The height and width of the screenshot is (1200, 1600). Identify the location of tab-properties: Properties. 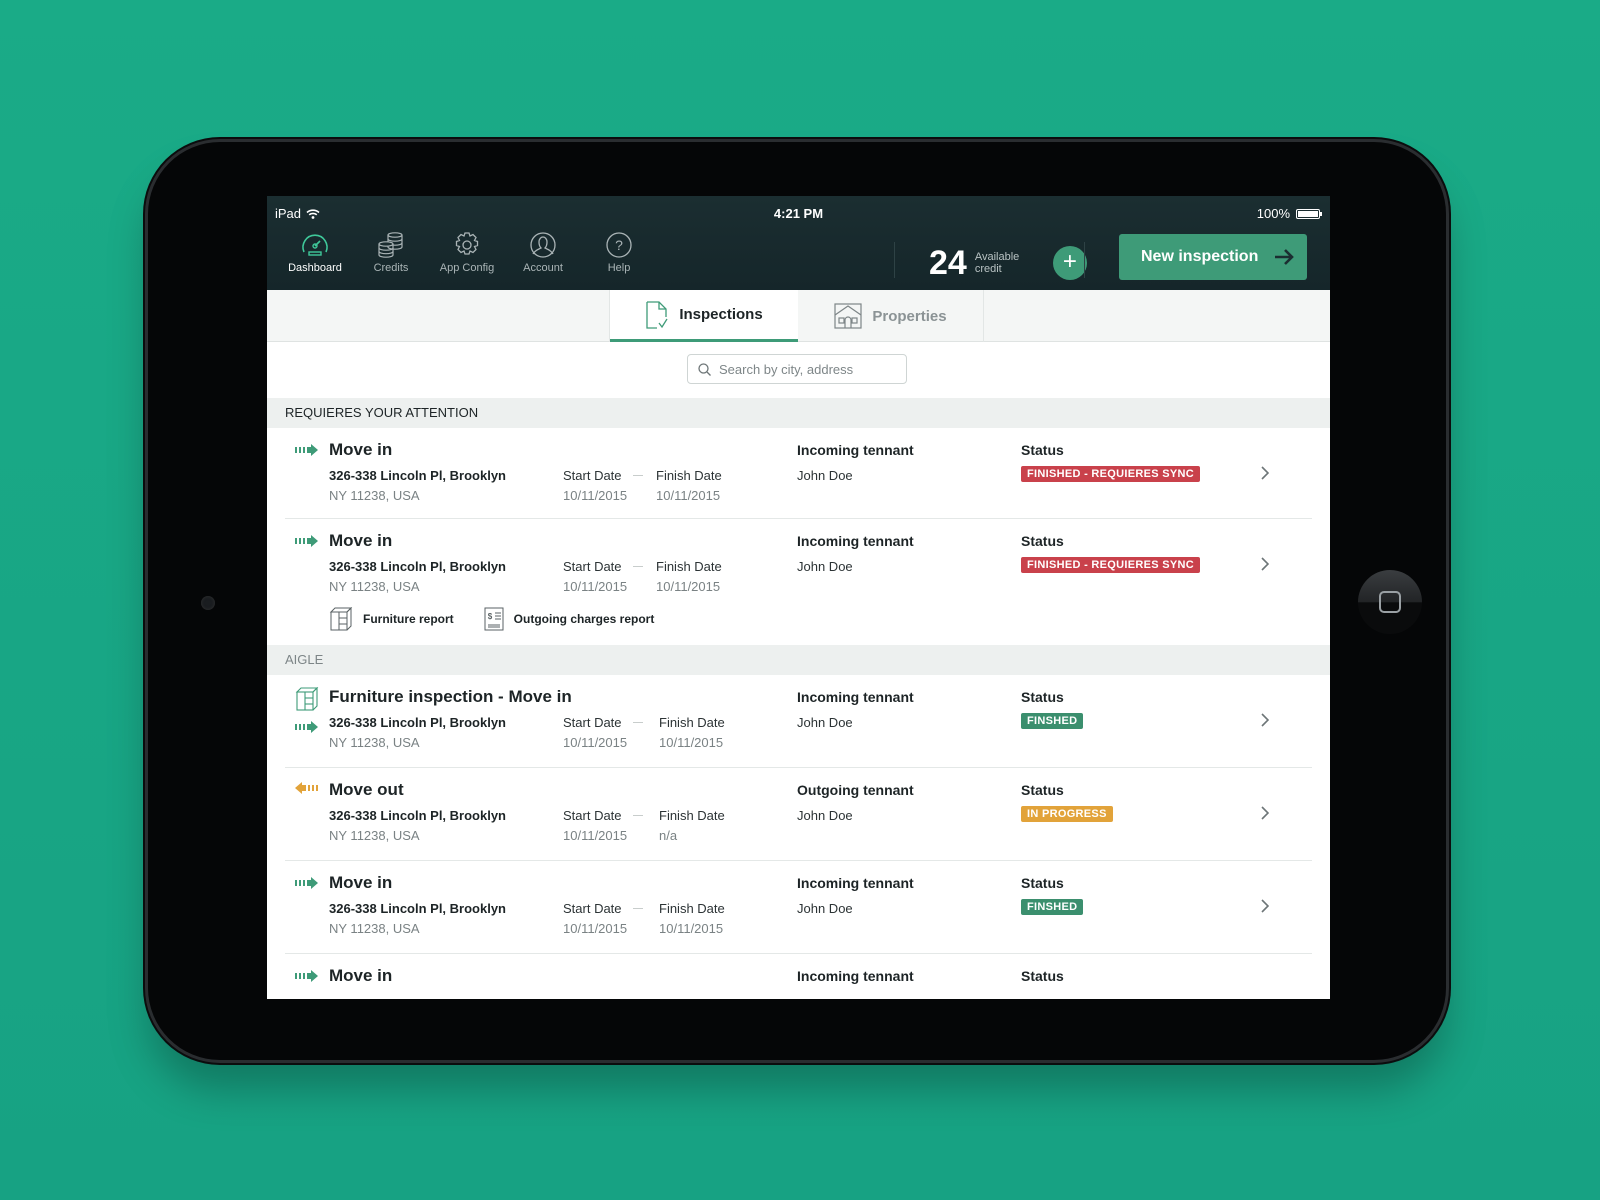
(891, 316).